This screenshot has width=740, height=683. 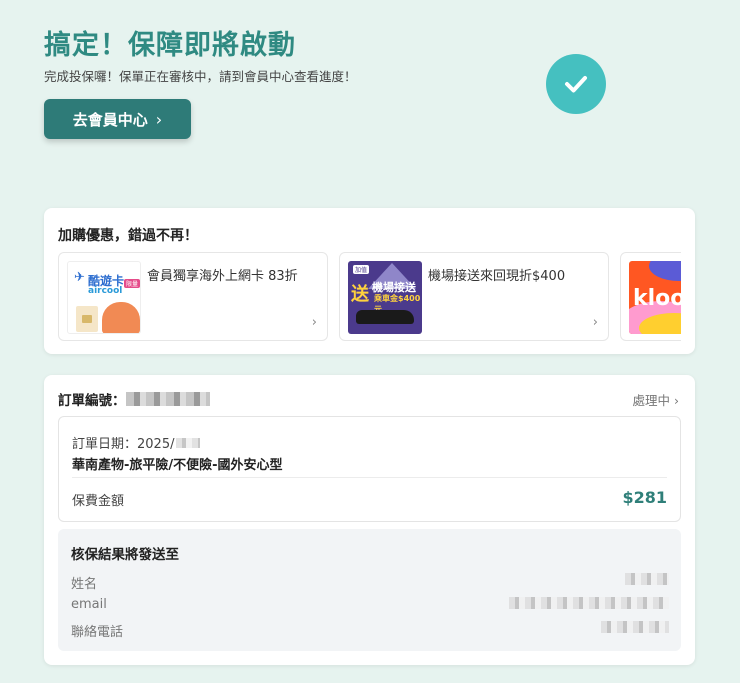 I want to click on divider, so click(x=369, y=477).